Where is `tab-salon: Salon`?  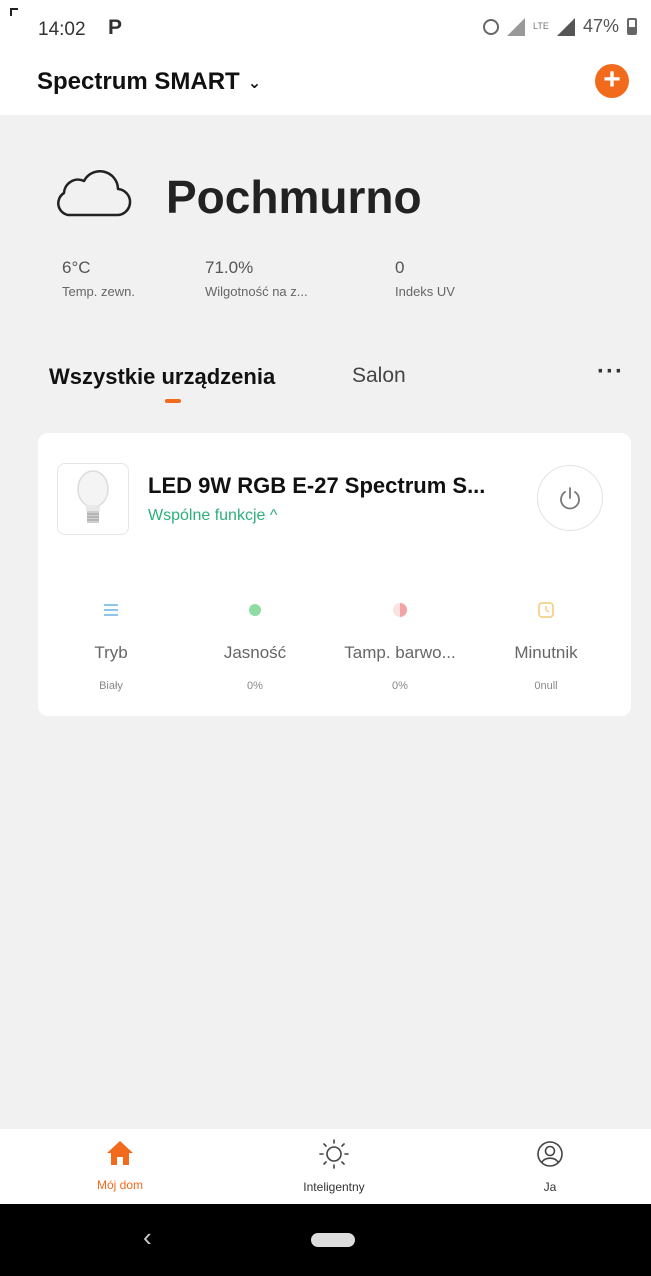 tab-salon: Salon is located at coordinates (379, 376).